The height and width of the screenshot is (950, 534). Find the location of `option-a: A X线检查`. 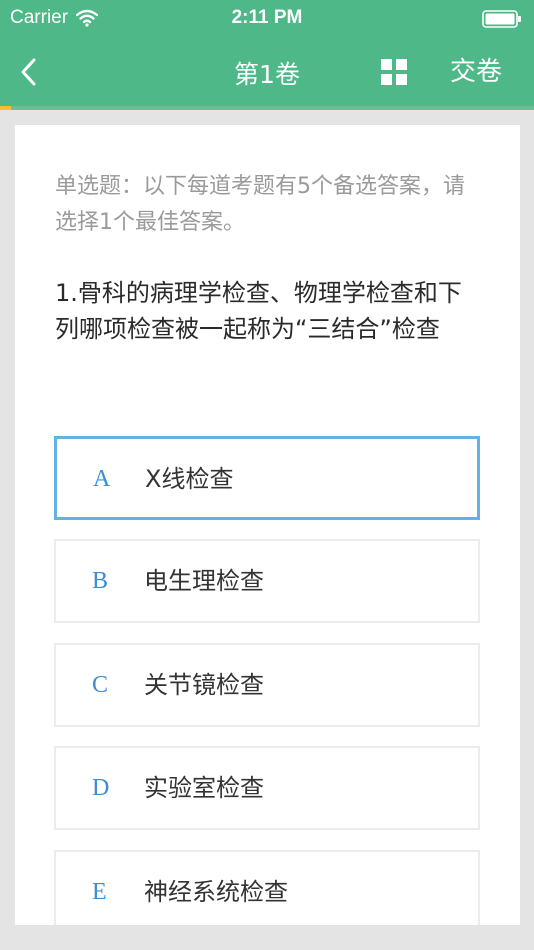

option-a: A X线检查 is located at coordinates (267, 478).